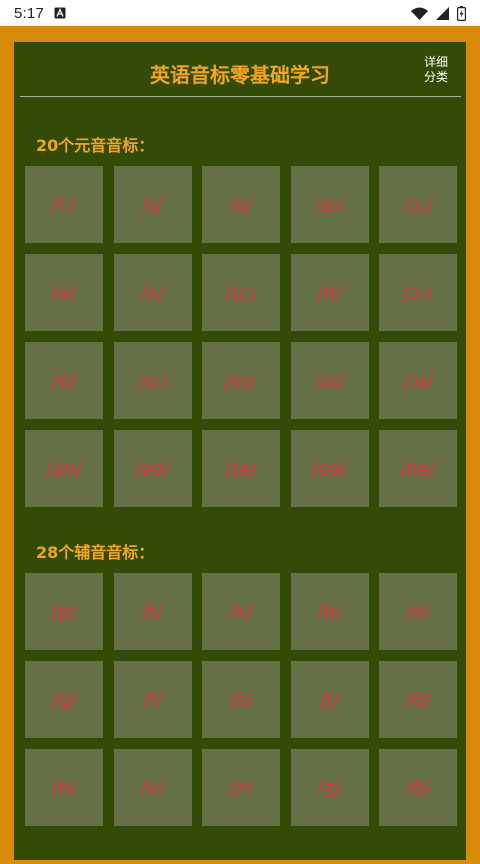 The width and height of the screenshot is (480, 864). What do you see at coordinates (241, 380) in the screenshot?
I see `vowel-tile: /eɪ/` at bounding box center [241, 380].